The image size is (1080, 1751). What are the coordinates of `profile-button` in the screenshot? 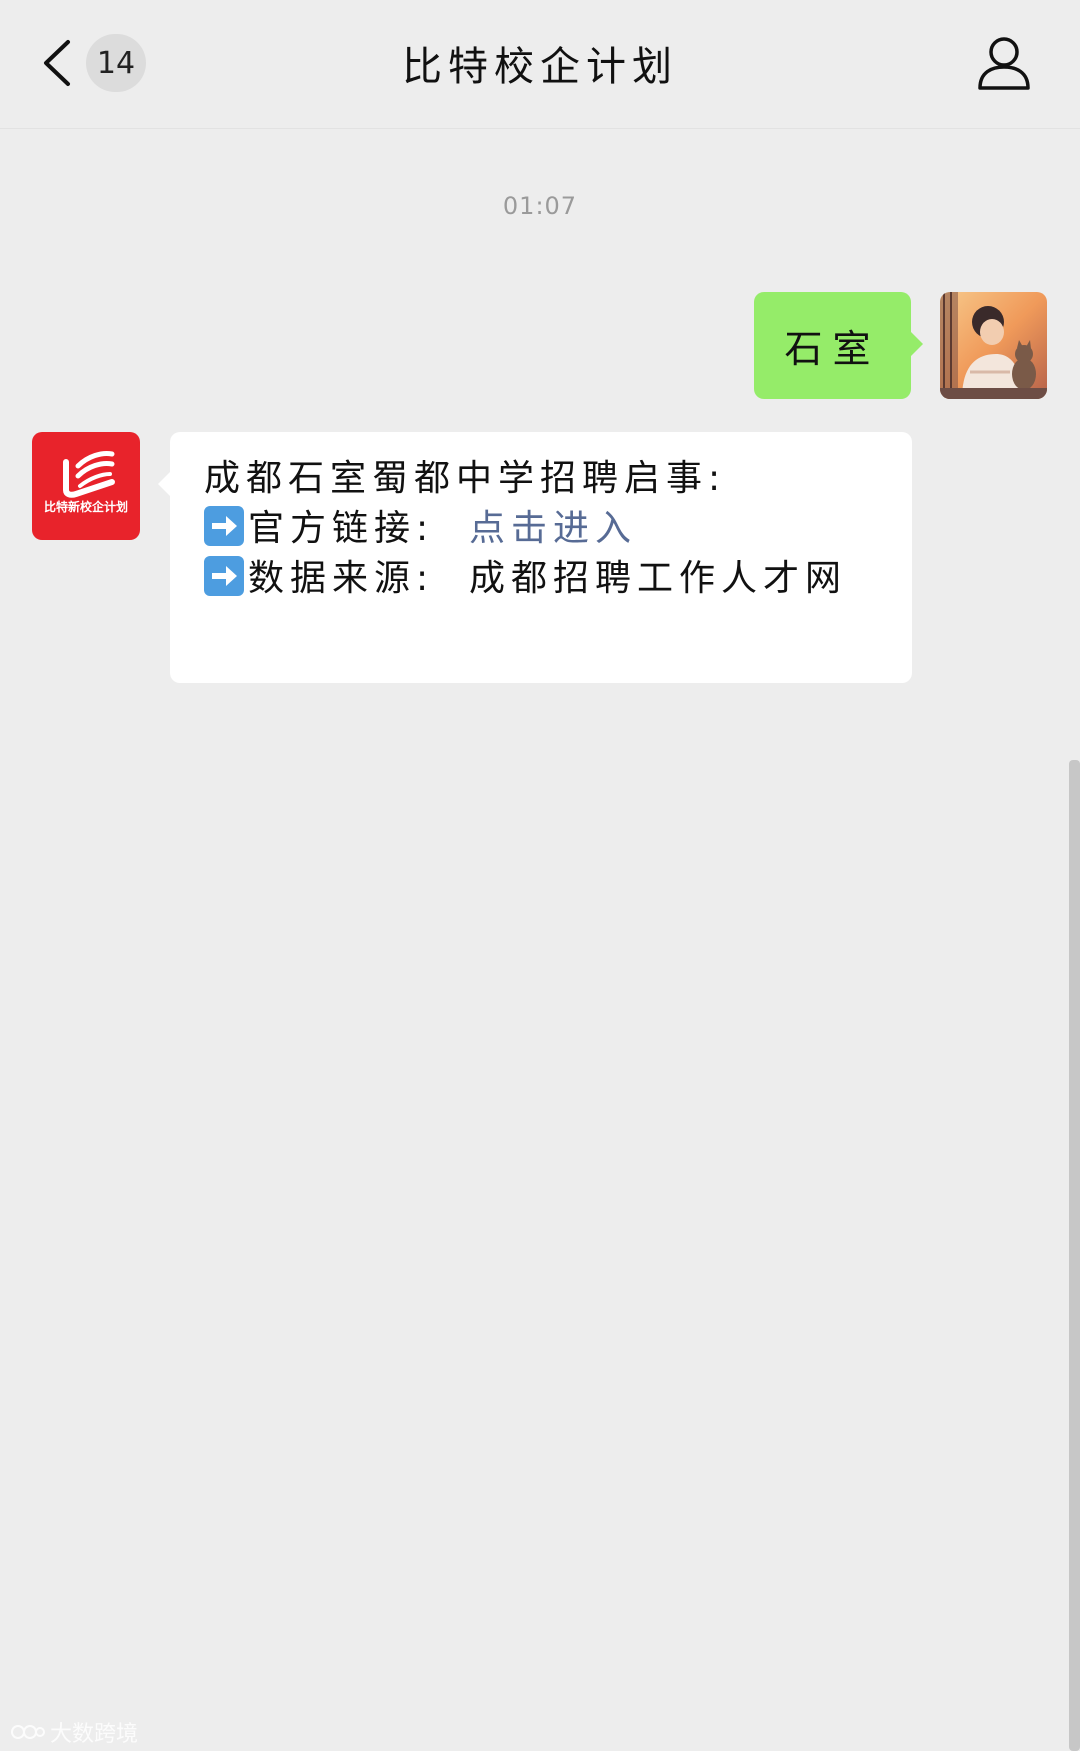 It's located at (1004, 64).